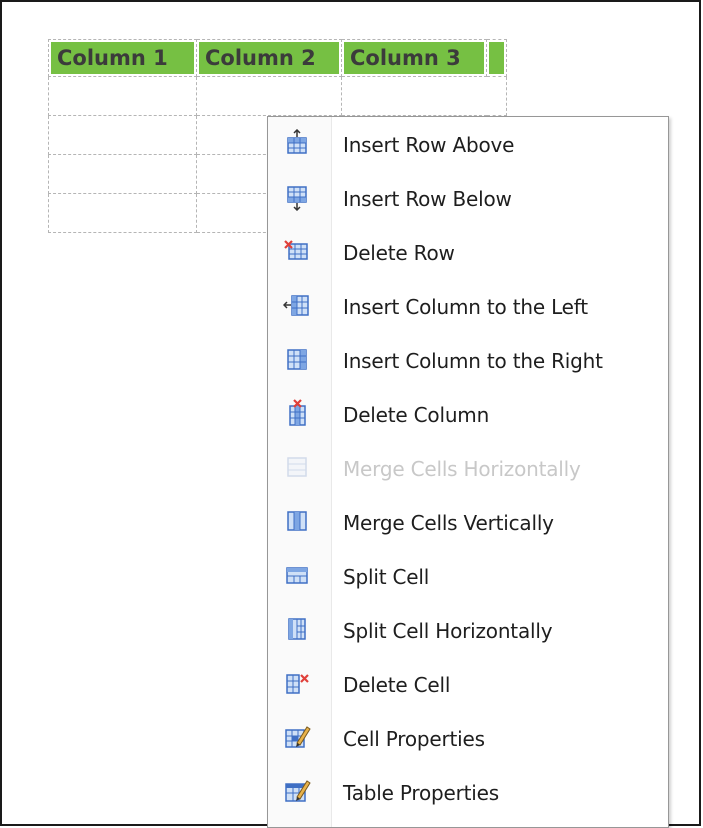 The width and height of the screenshot is (703, 828). Describe the element at coordinates (297, 629) in the screenshot. I see `split-cell-horizontally-icon` at that location.